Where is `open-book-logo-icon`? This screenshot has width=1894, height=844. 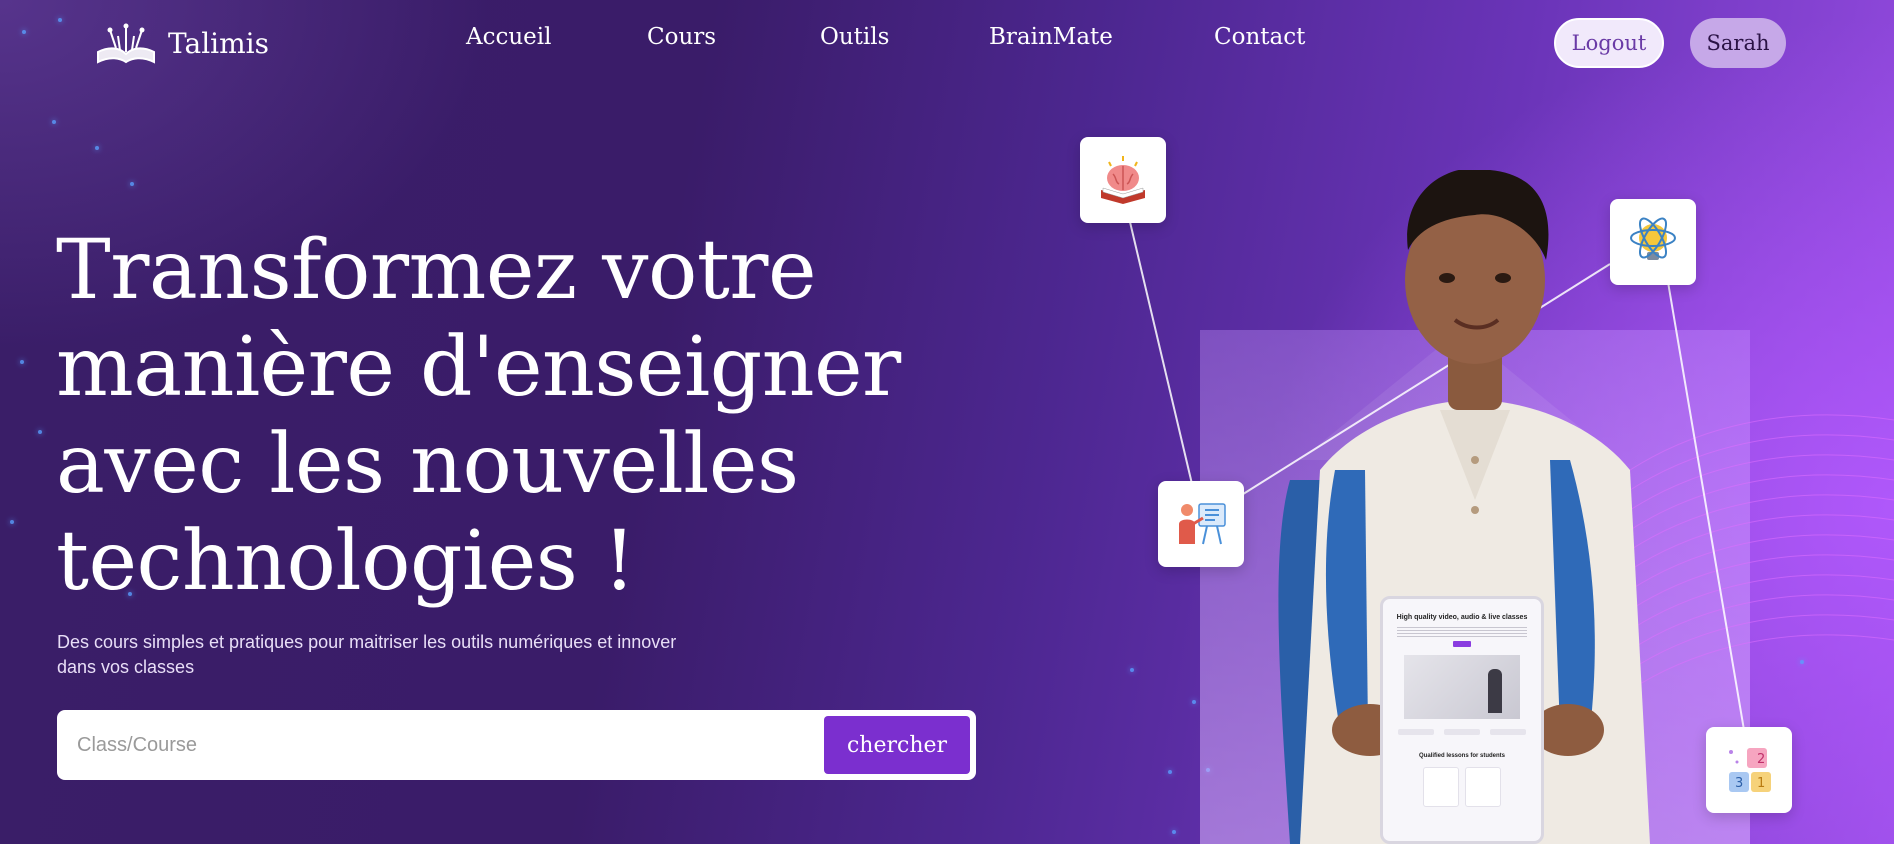 open-book-logo-icon is located at coordinates (126, 43).